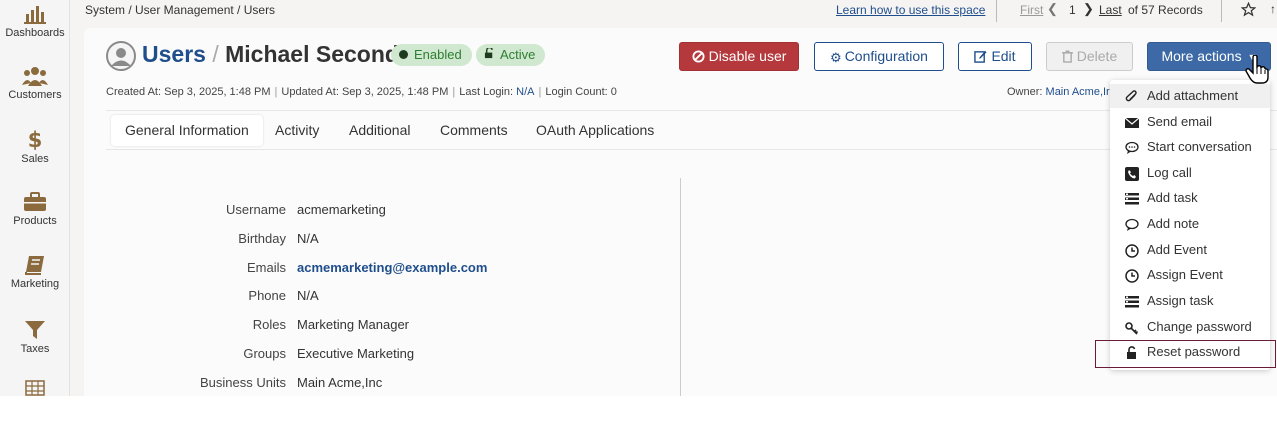 The height and width of the screenshot is (421, 1277). I want to click on edit-button: Edit, so click(995, 56).